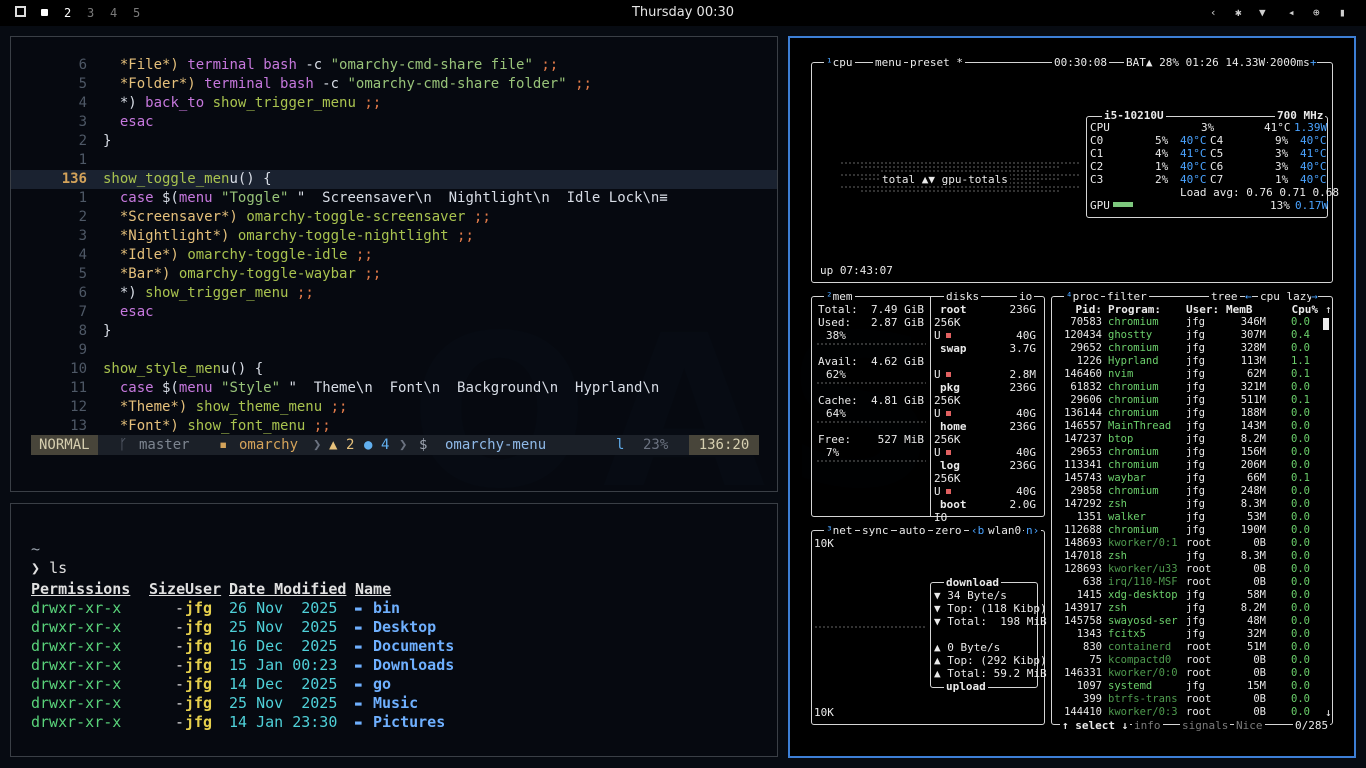 The width and height of the screenshot is (1366, 768). What do you see at coordinates (394, 122) in the screenshot?
I see `editor-line: 3 esac` at bounding box center [394, 122].